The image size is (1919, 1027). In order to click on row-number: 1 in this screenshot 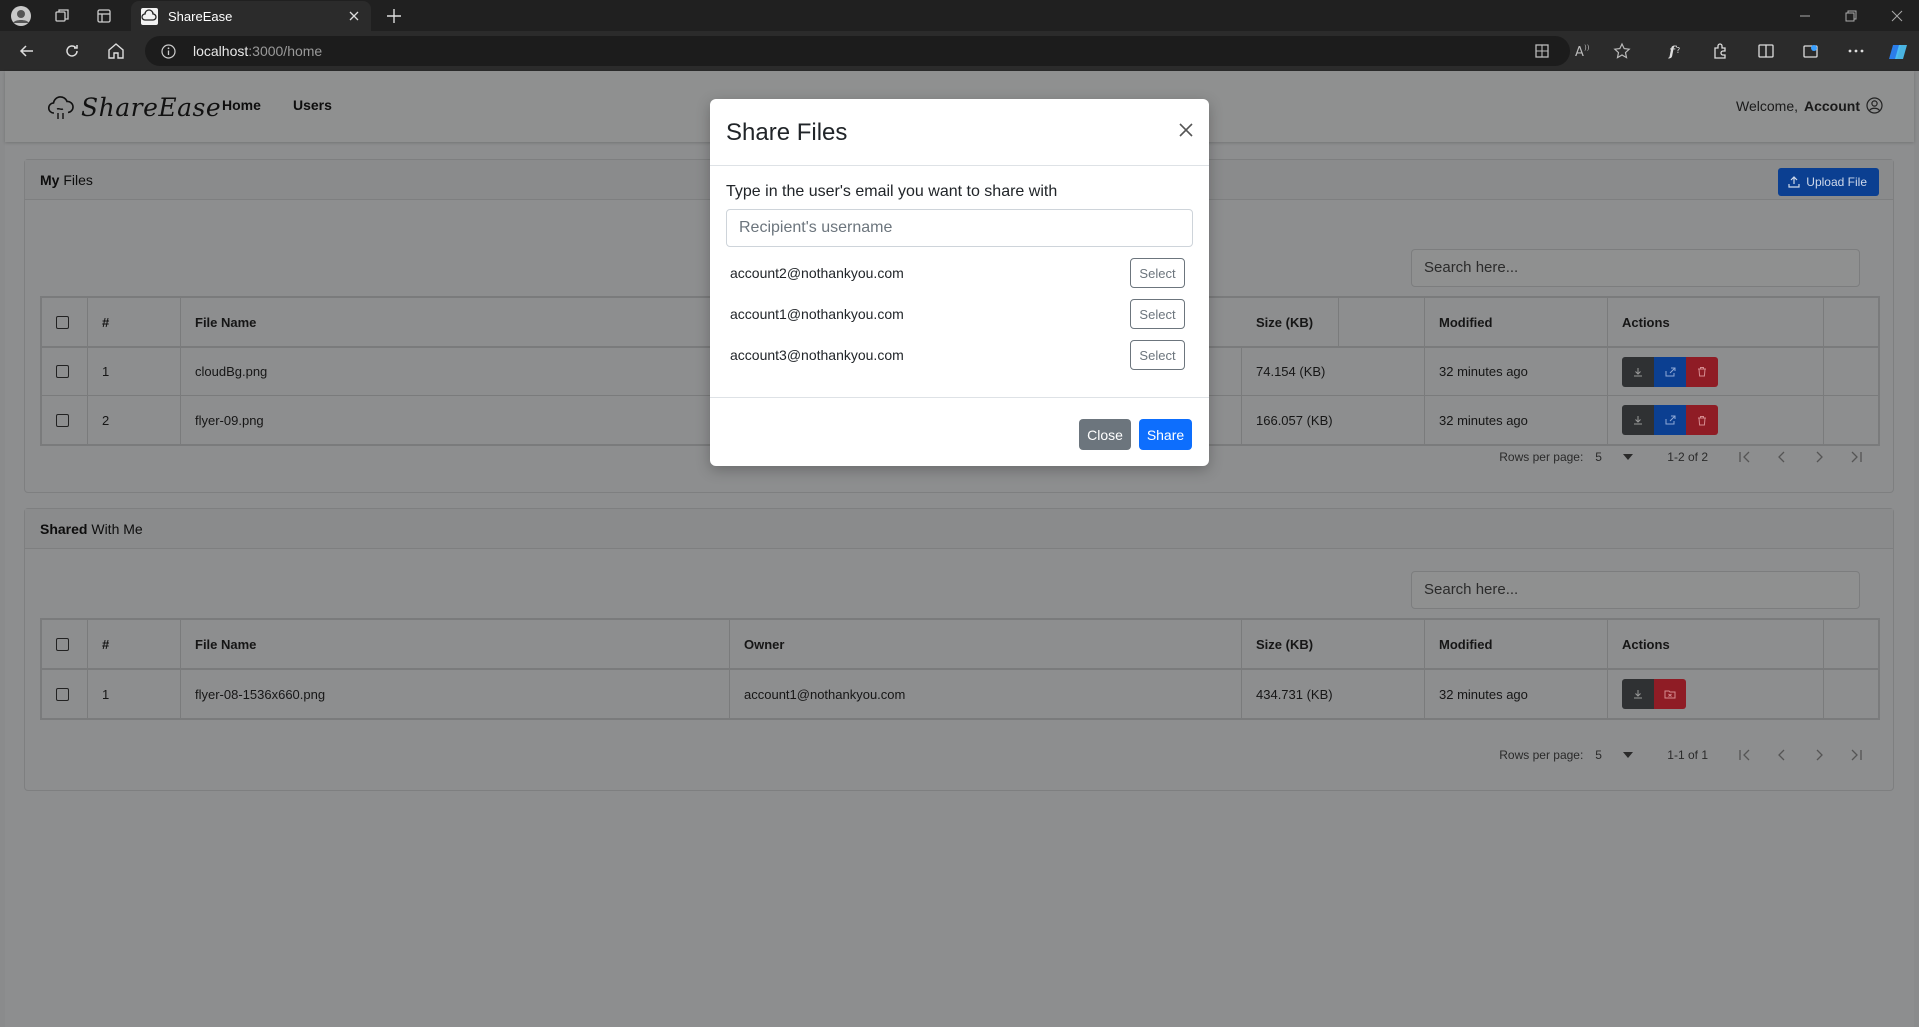, I will do `click(134, 371)`.